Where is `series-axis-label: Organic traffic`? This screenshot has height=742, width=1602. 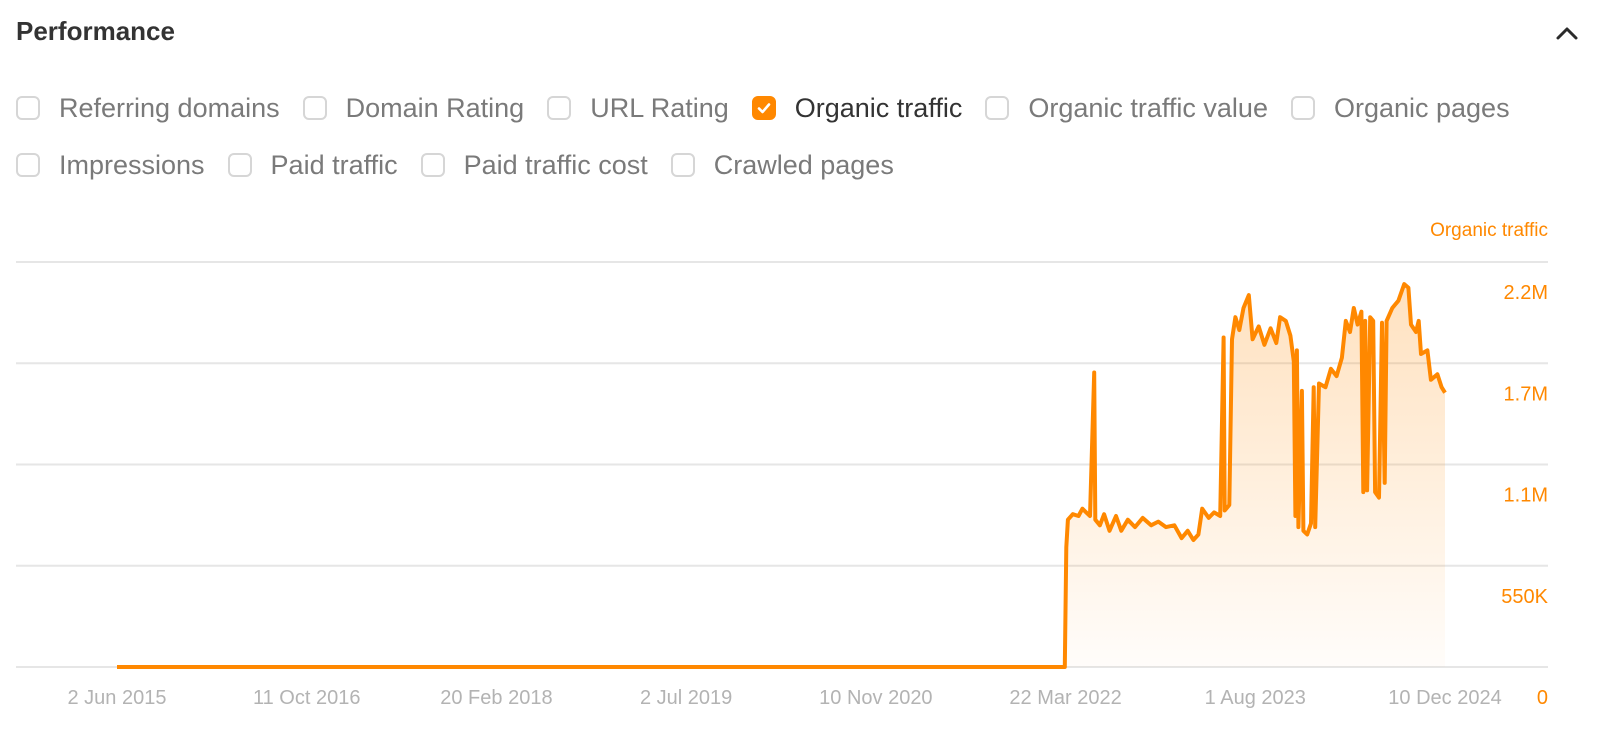
series-axis-label: Organic traffic is located at coordinates (1489, 230).